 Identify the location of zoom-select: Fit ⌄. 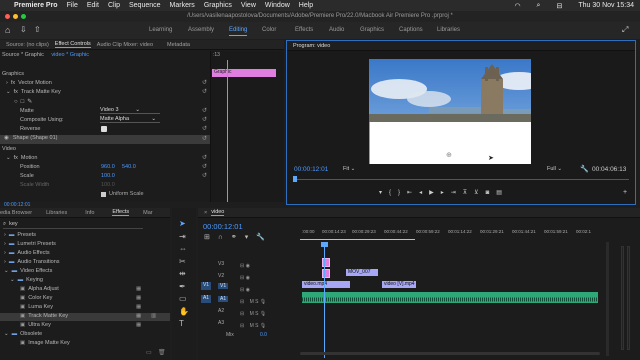
(349, 169).